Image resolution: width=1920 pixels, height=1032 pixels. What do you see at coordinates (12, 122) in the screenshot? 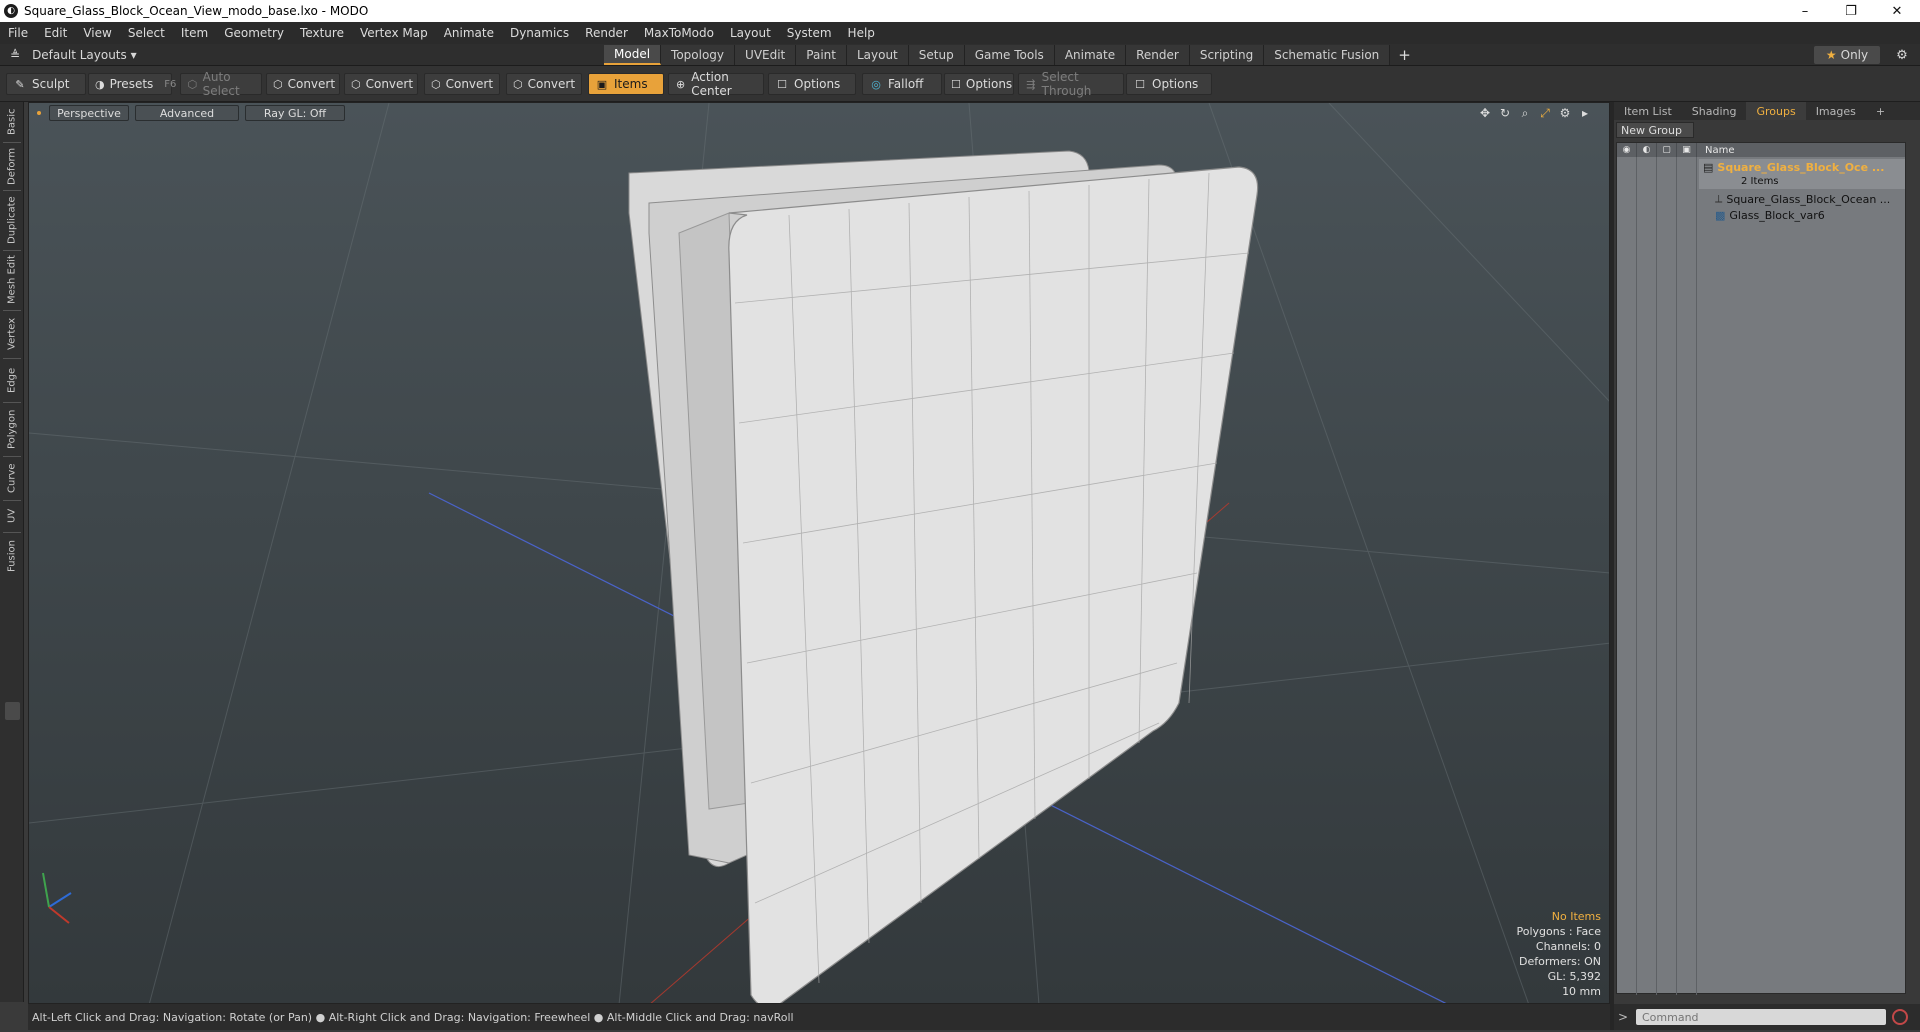
I see `sidetab-basic: Basic` at bounding box center [12, 122].